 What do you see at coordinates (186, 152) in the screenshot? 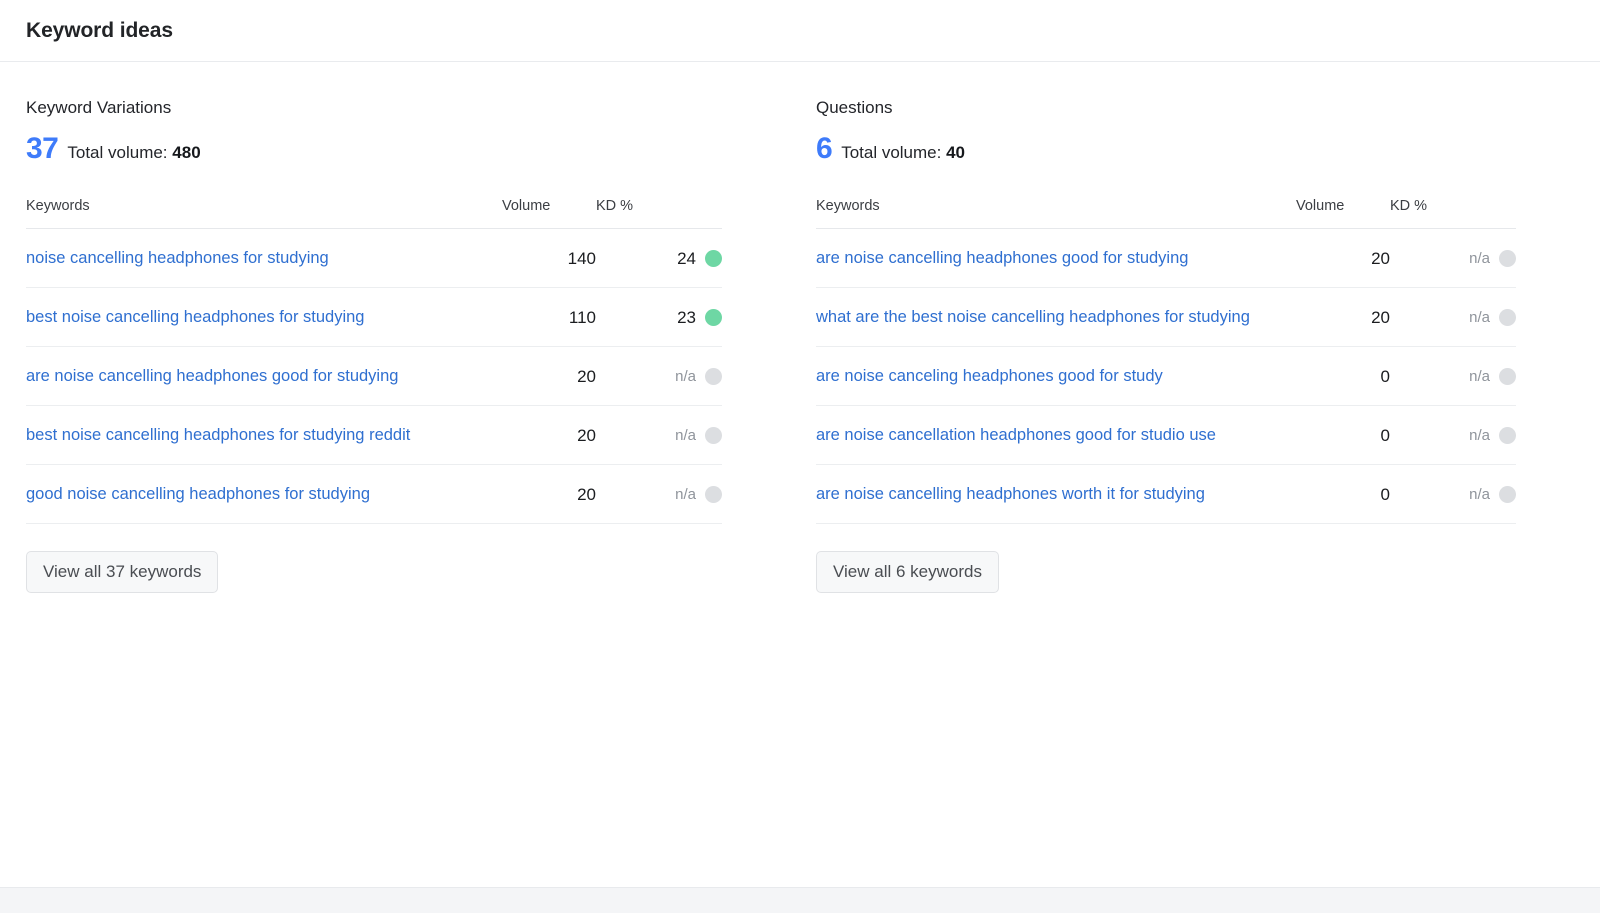
I see `total-volume-value: 480` at bounding box center [186, 152].